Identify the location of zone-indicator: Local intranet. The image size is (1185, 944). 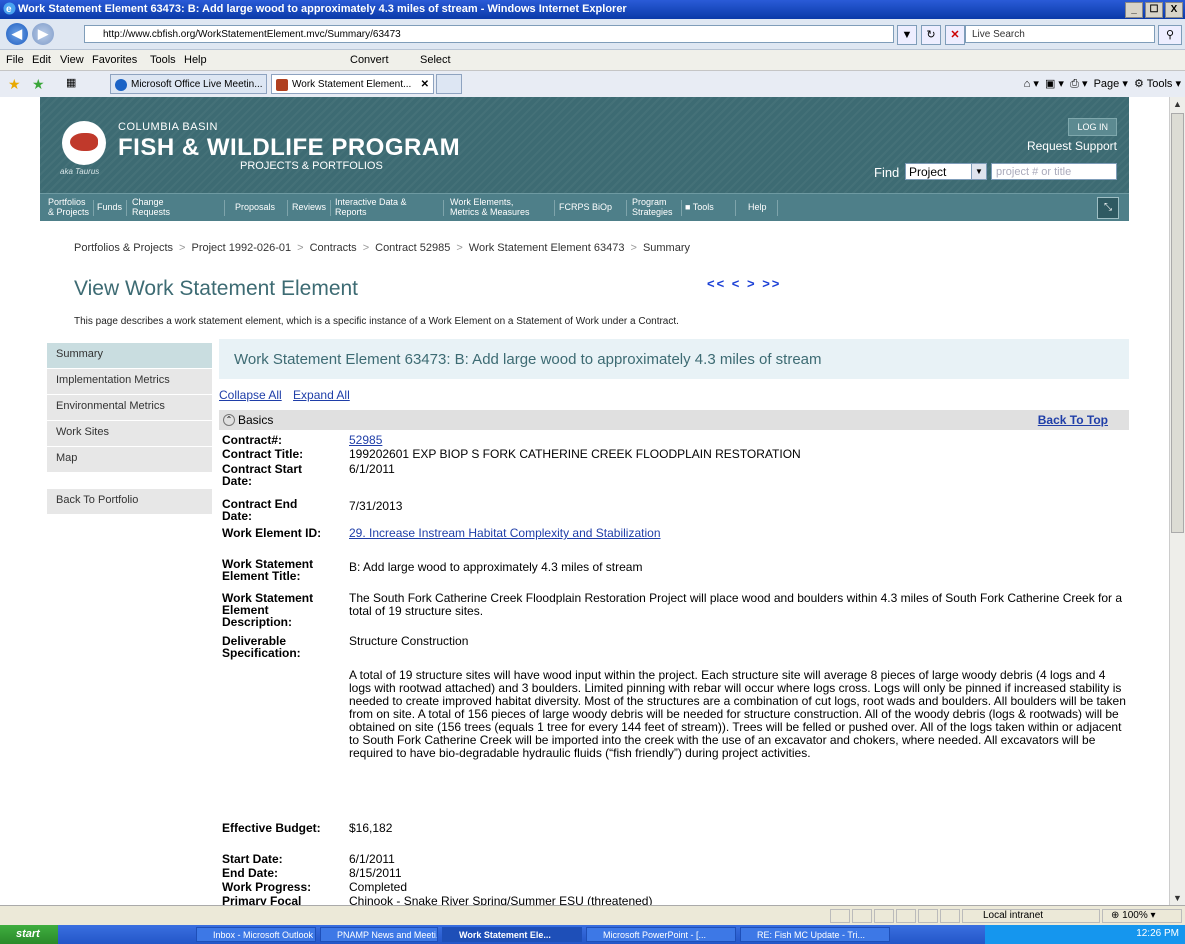
(1031, 916).